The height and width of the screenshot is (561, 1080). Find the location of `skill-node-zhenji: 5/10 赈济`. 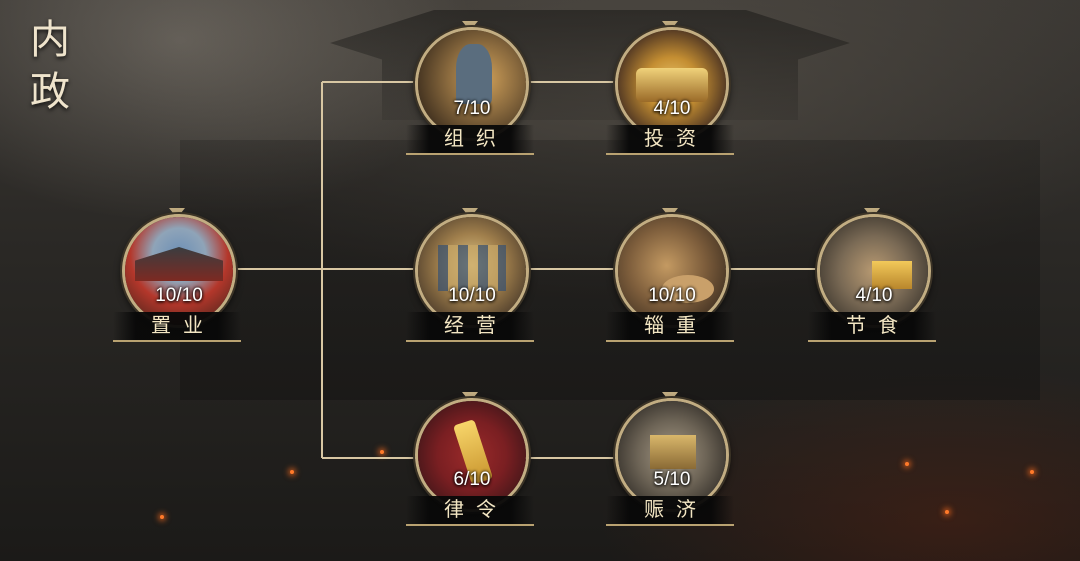

skill-node-zhenji: 5/10 赈济 is located at coordinates (670, 459).